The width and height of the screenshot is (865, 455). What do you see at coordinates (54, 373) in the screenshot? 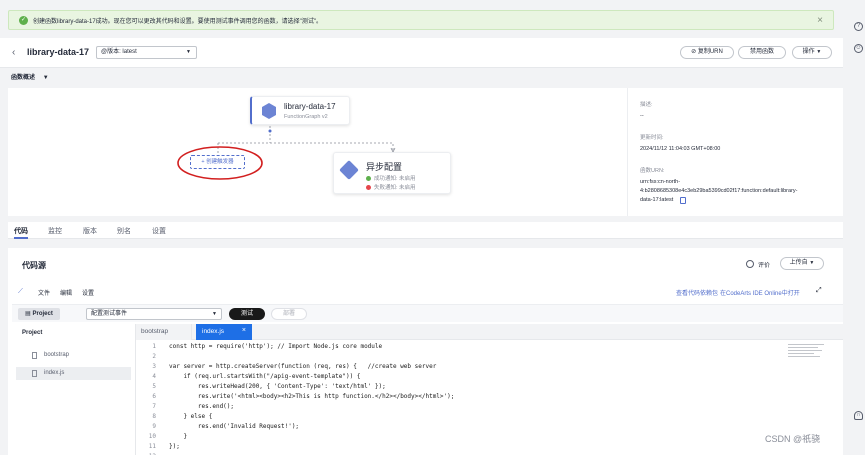
I see `file-name: index.js` at bounding box center [54, 373].